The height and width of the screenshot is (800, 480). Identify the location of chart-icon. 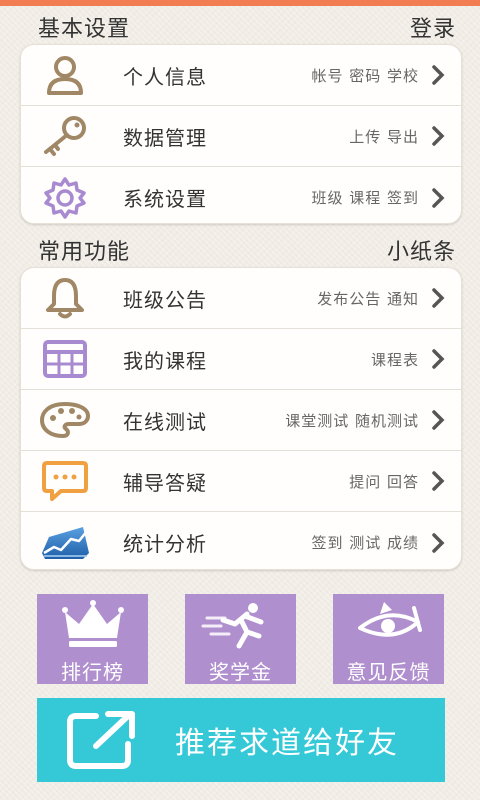
(65, 543).